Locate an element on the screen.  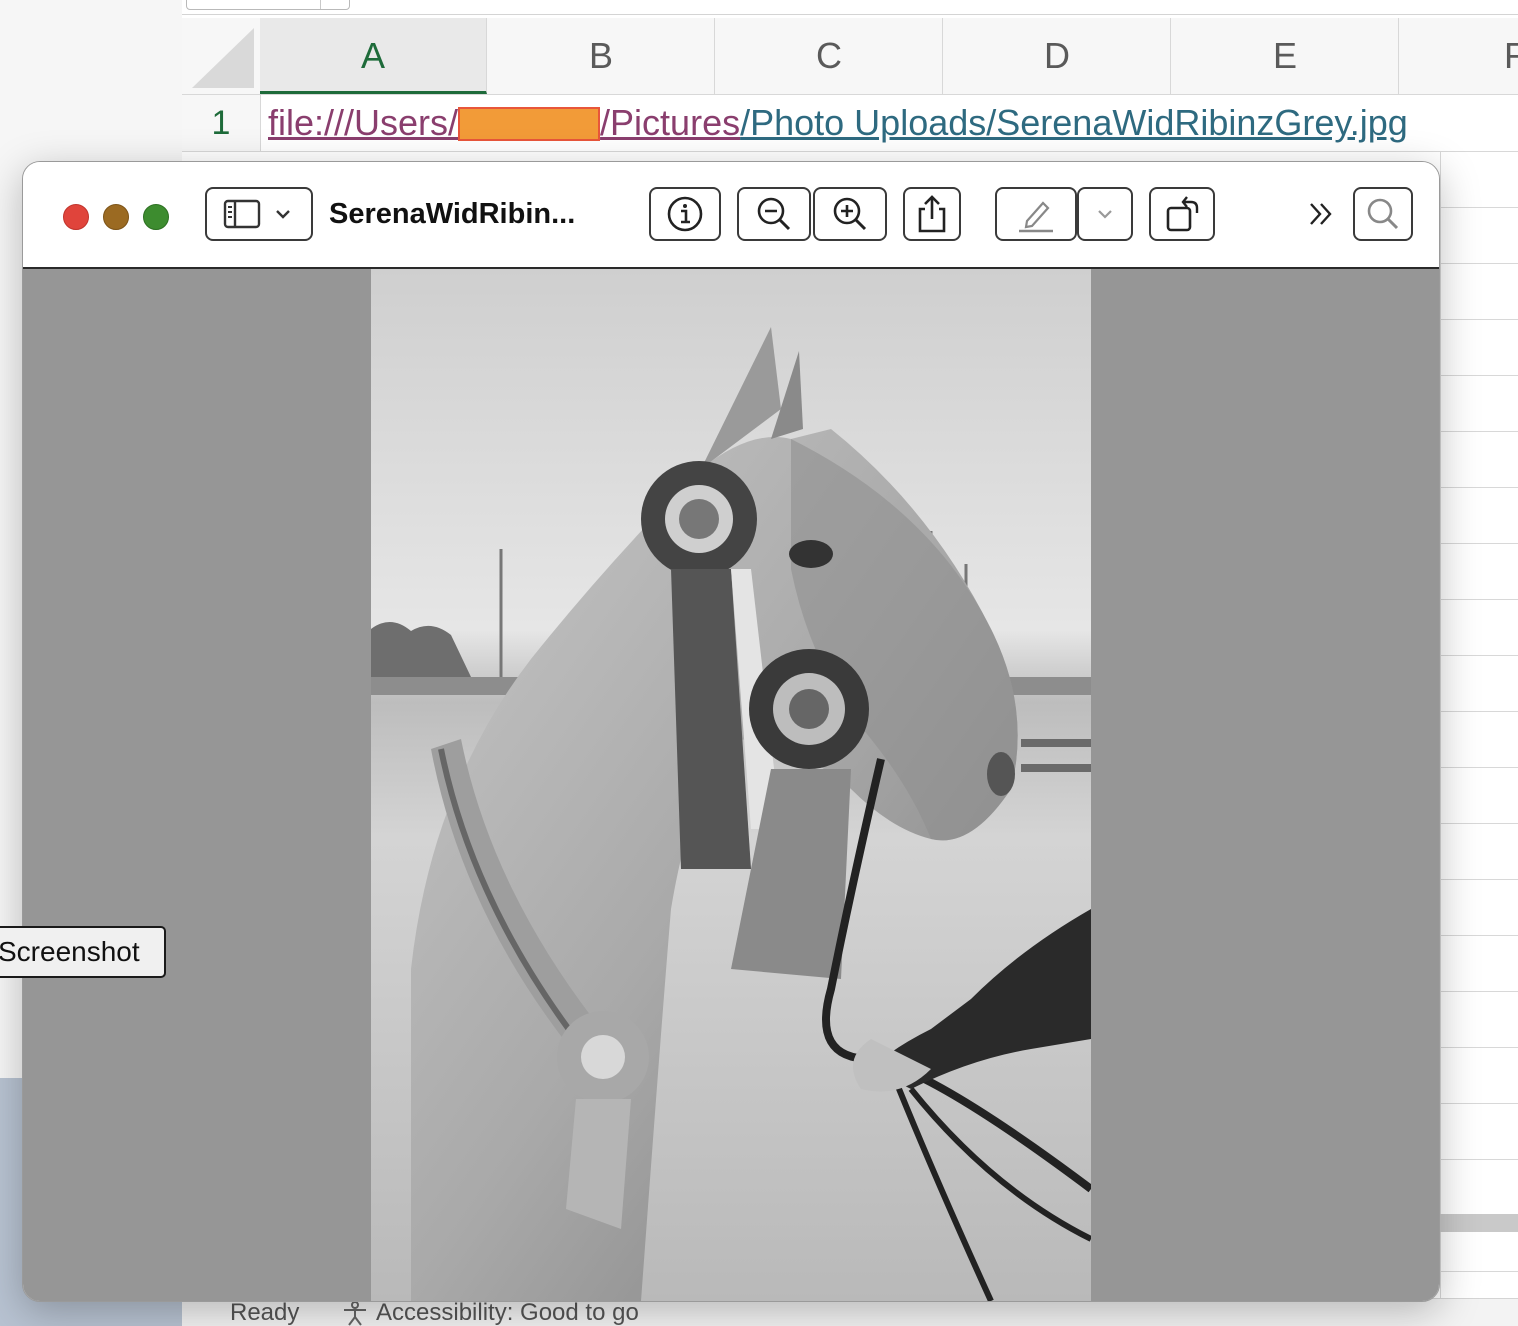
accessibility-label: Accessibility: Good to go is located at coordinates (507, 1312).